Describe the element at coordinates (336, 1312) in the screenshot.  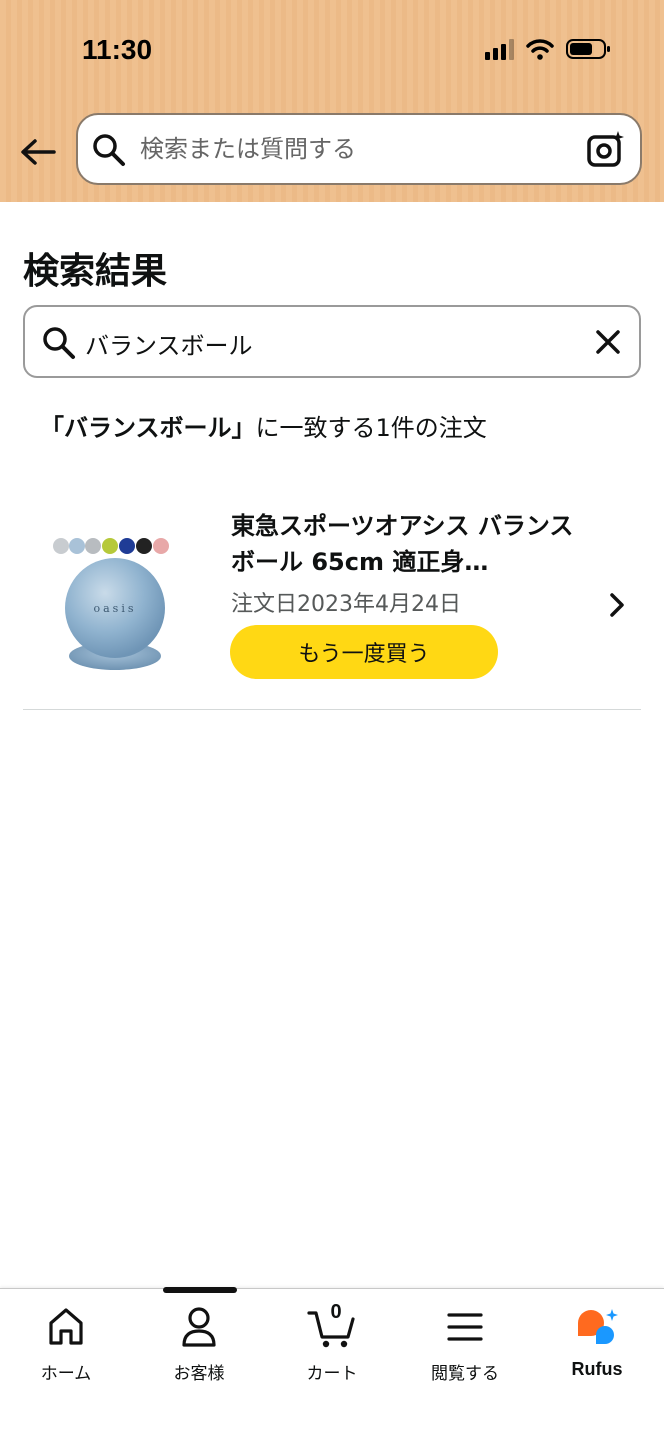
I see `cart-count-badge: 0` at that location.